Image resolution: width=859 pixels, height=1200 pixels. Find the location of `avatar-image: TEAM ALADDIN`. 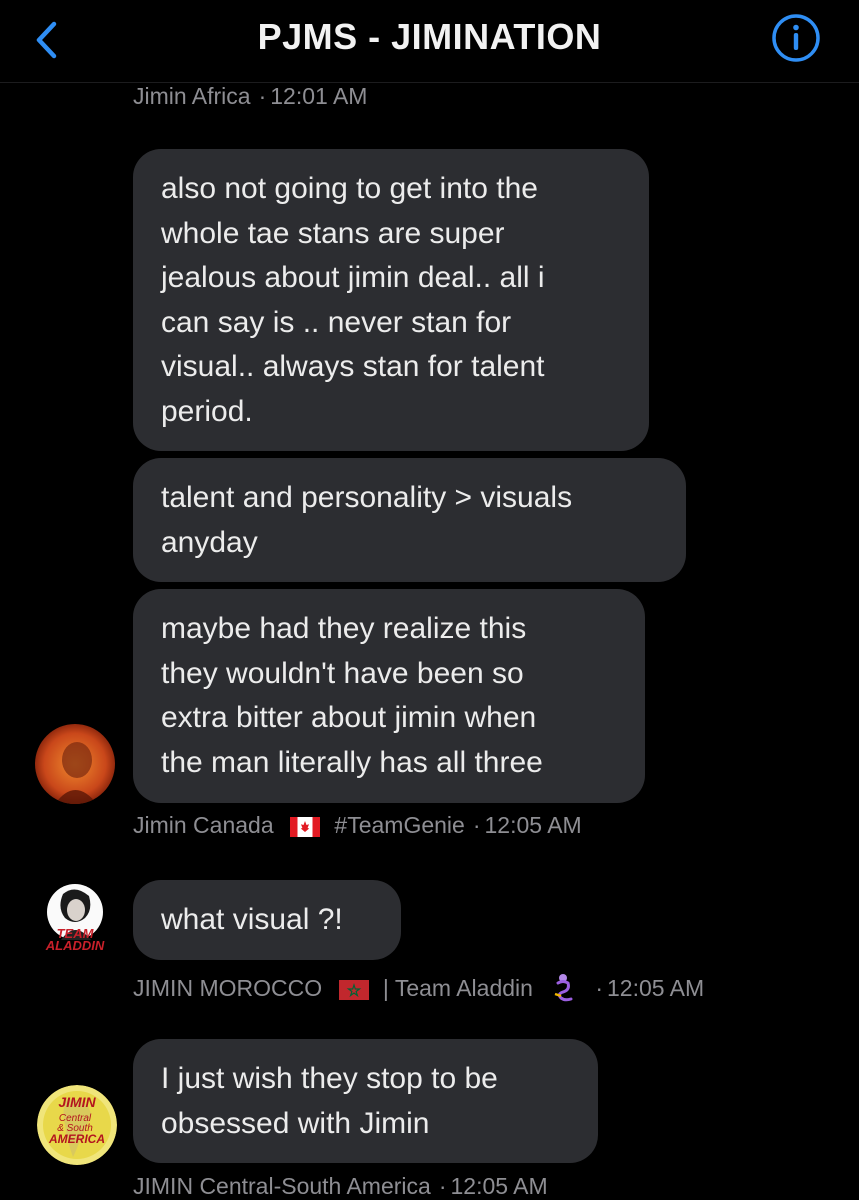

avatar-image: TEAM ALADDIN is located at coordinates (75, 918).